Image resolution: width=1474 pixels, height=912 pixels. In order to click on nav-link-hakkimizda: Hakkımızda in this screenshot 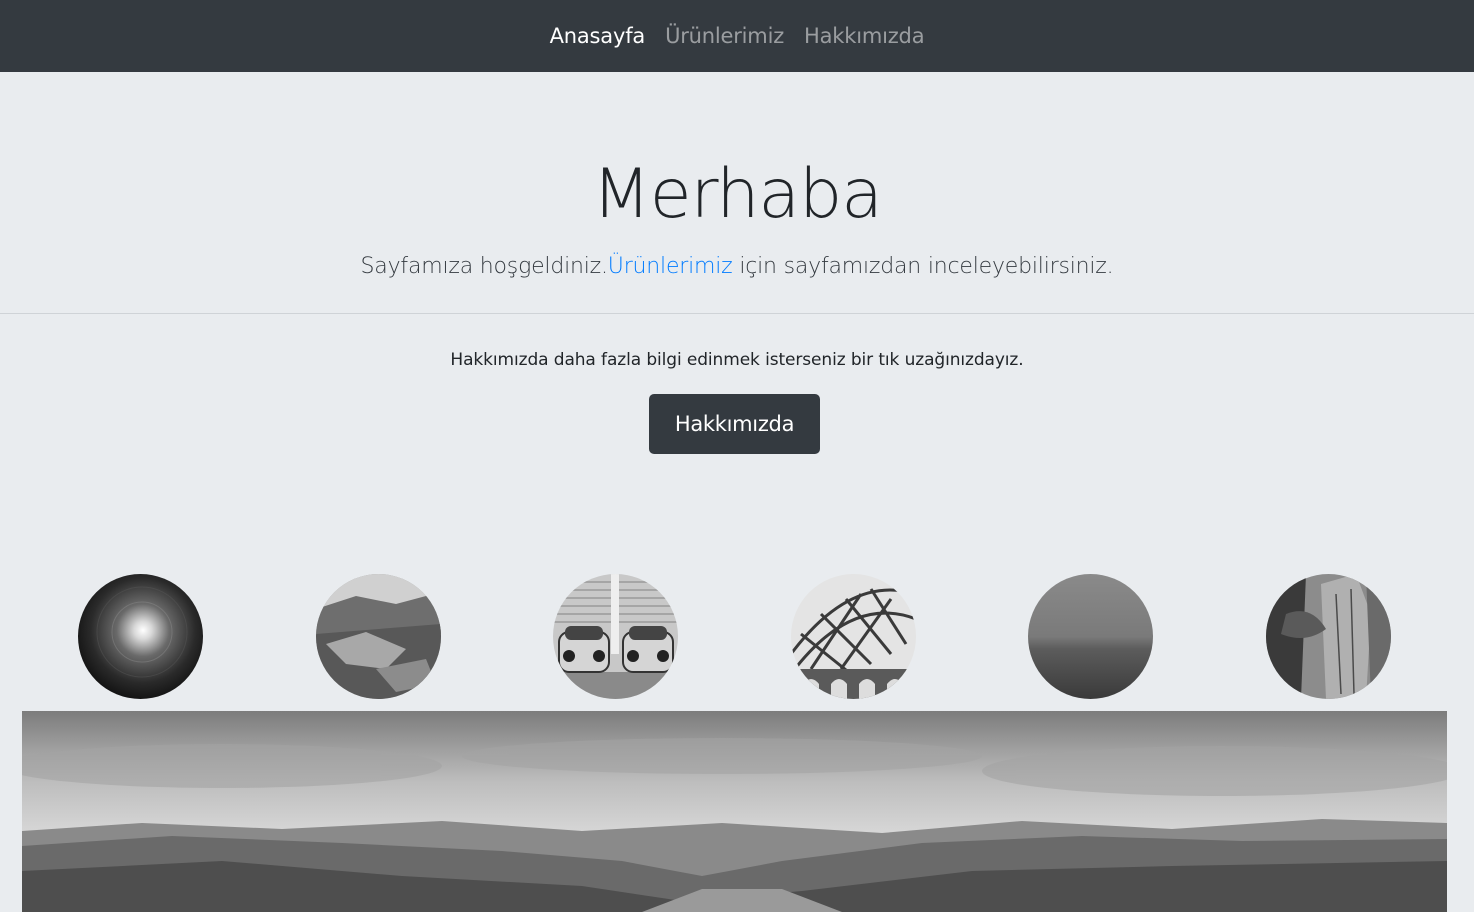, I will do `click(864, 36)`.